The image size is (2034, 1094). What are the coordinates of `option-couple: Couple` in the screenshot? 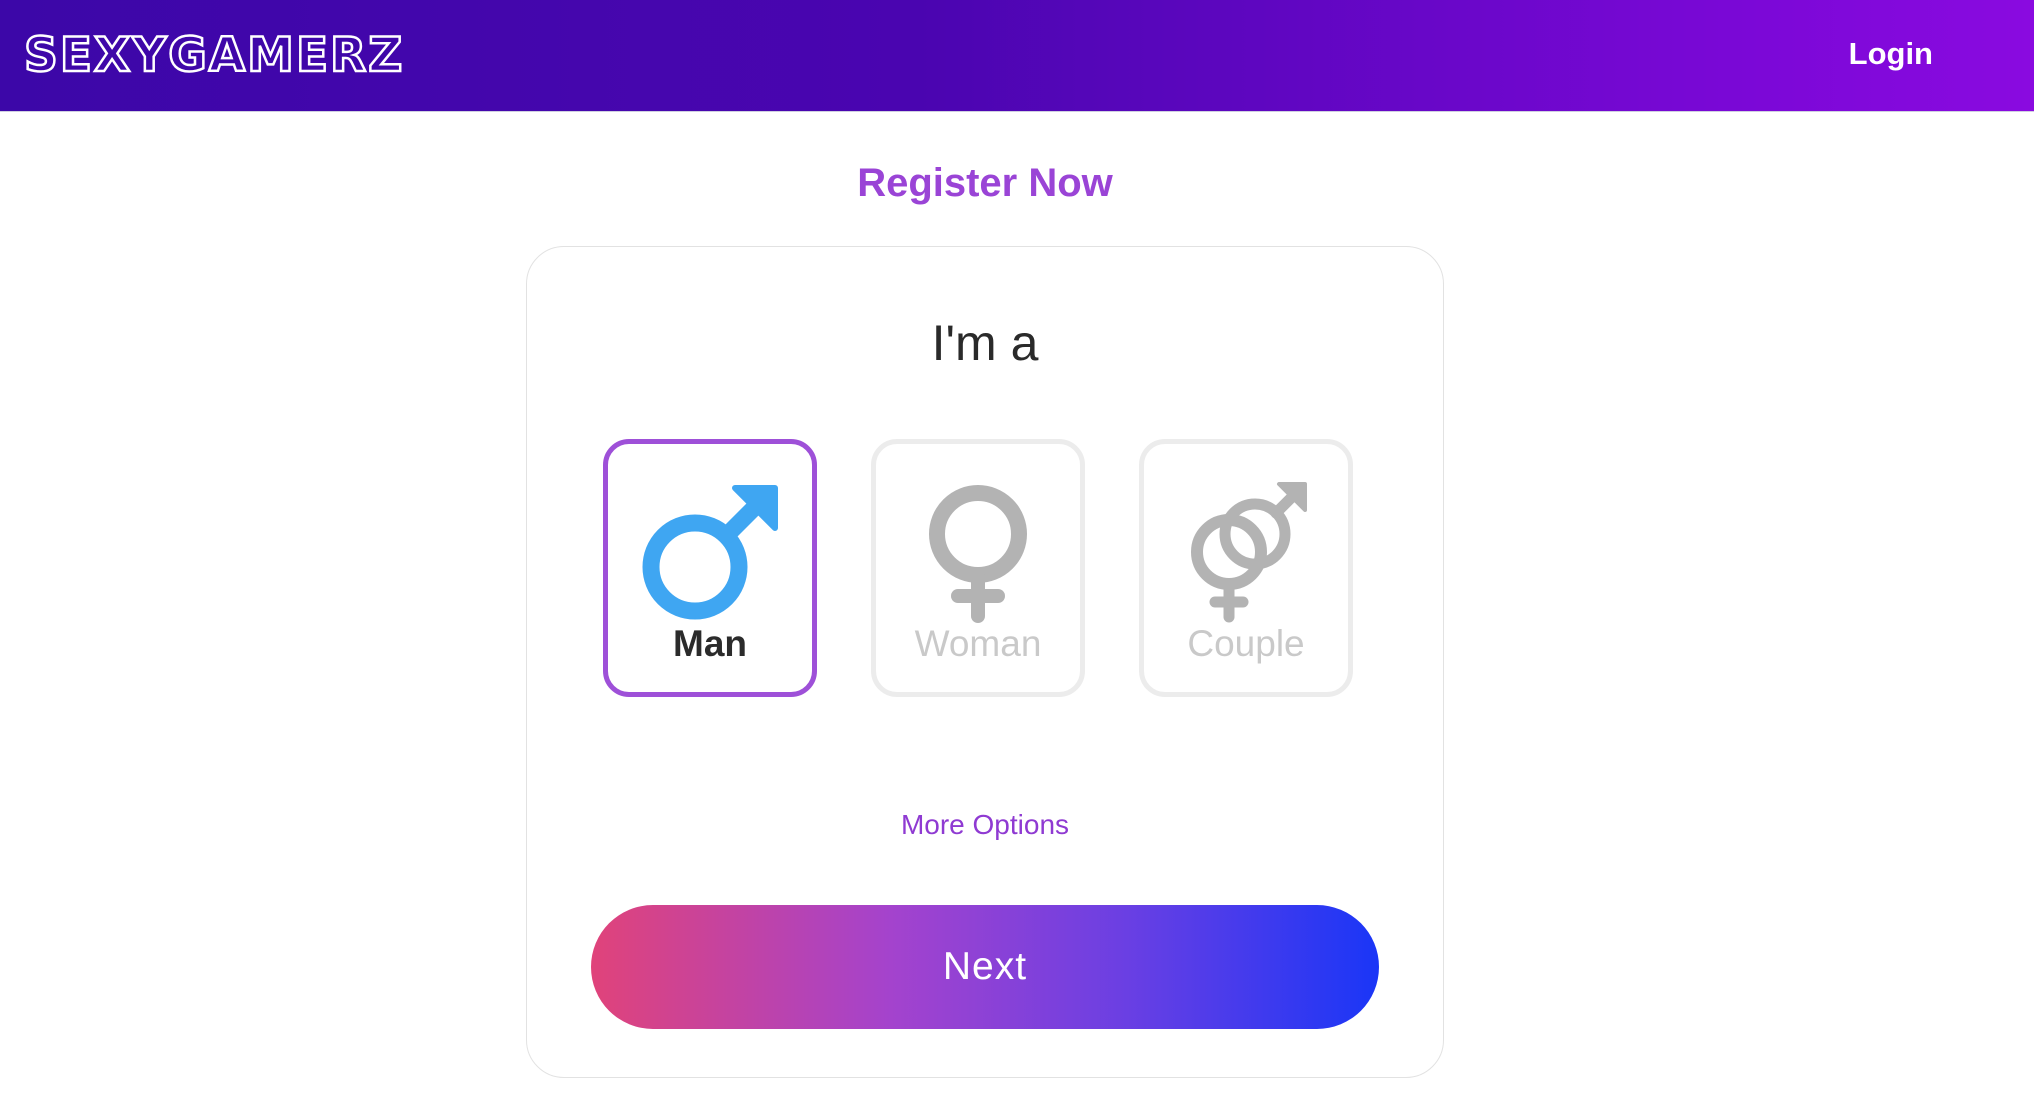 It's located at (1246, 568).